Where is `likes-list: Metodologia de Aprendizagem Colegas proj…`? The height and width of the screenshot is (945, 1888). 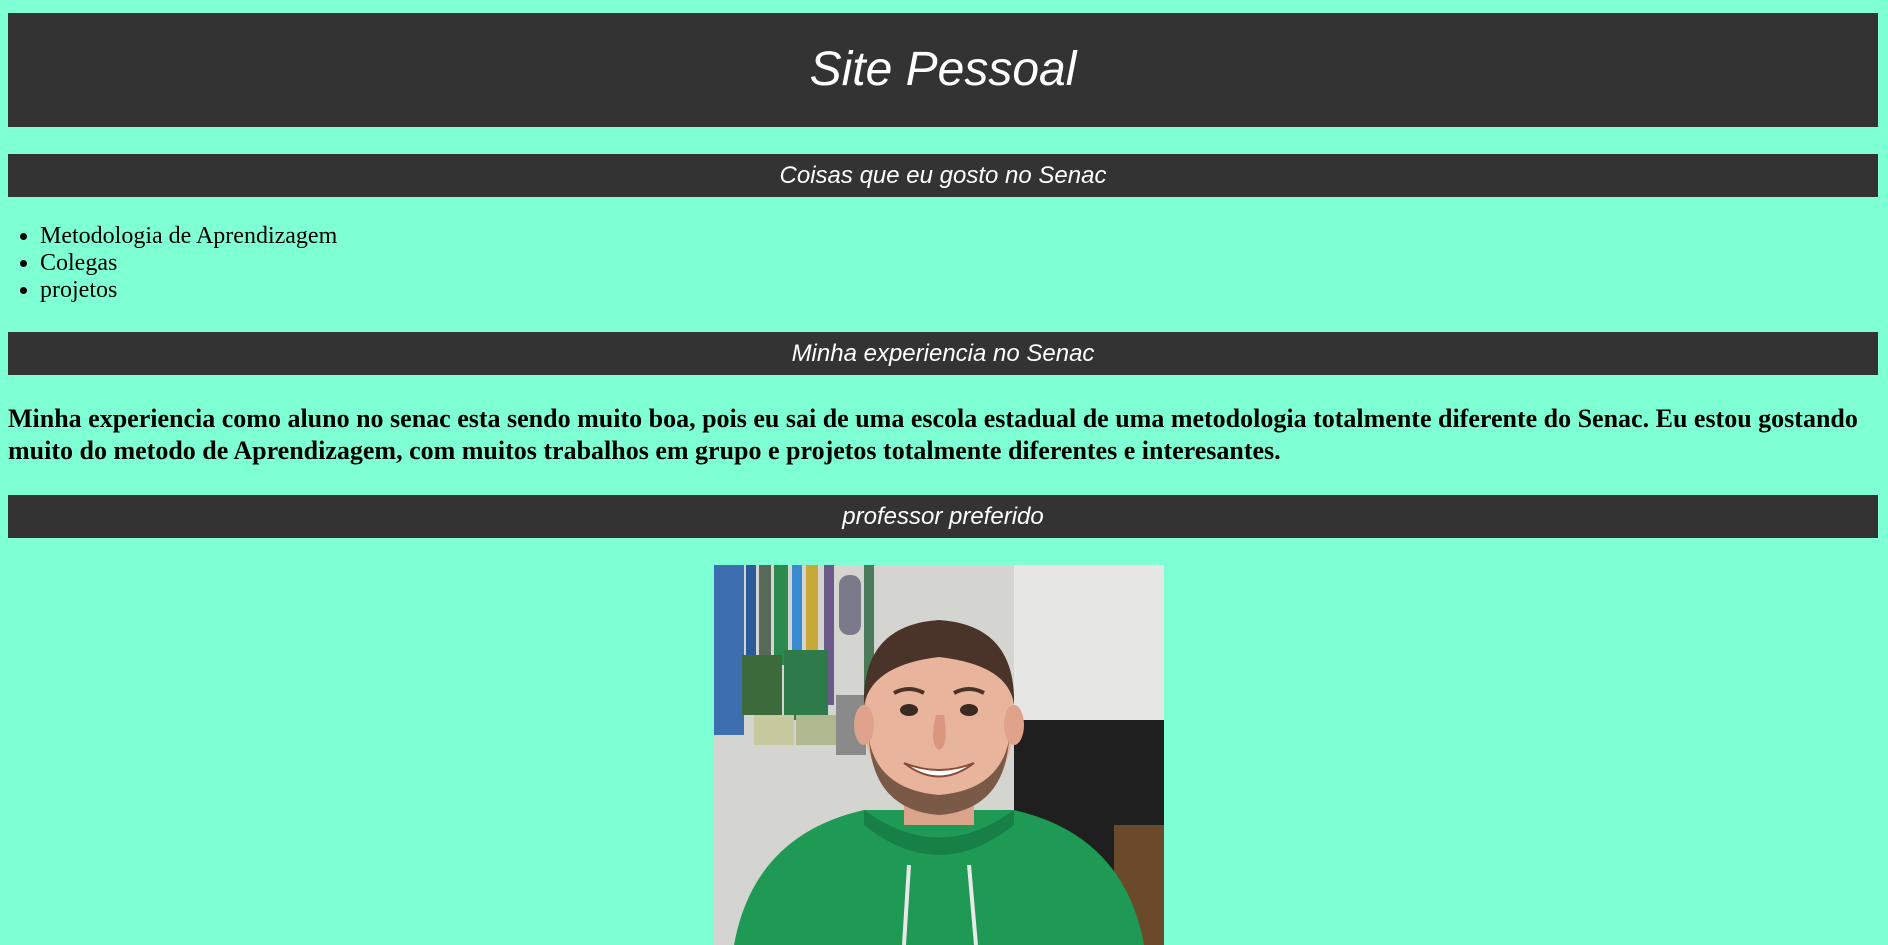 likes-list: Metodologia de Aprendizagem Colegas proj… is located at coordinates (939, 263).